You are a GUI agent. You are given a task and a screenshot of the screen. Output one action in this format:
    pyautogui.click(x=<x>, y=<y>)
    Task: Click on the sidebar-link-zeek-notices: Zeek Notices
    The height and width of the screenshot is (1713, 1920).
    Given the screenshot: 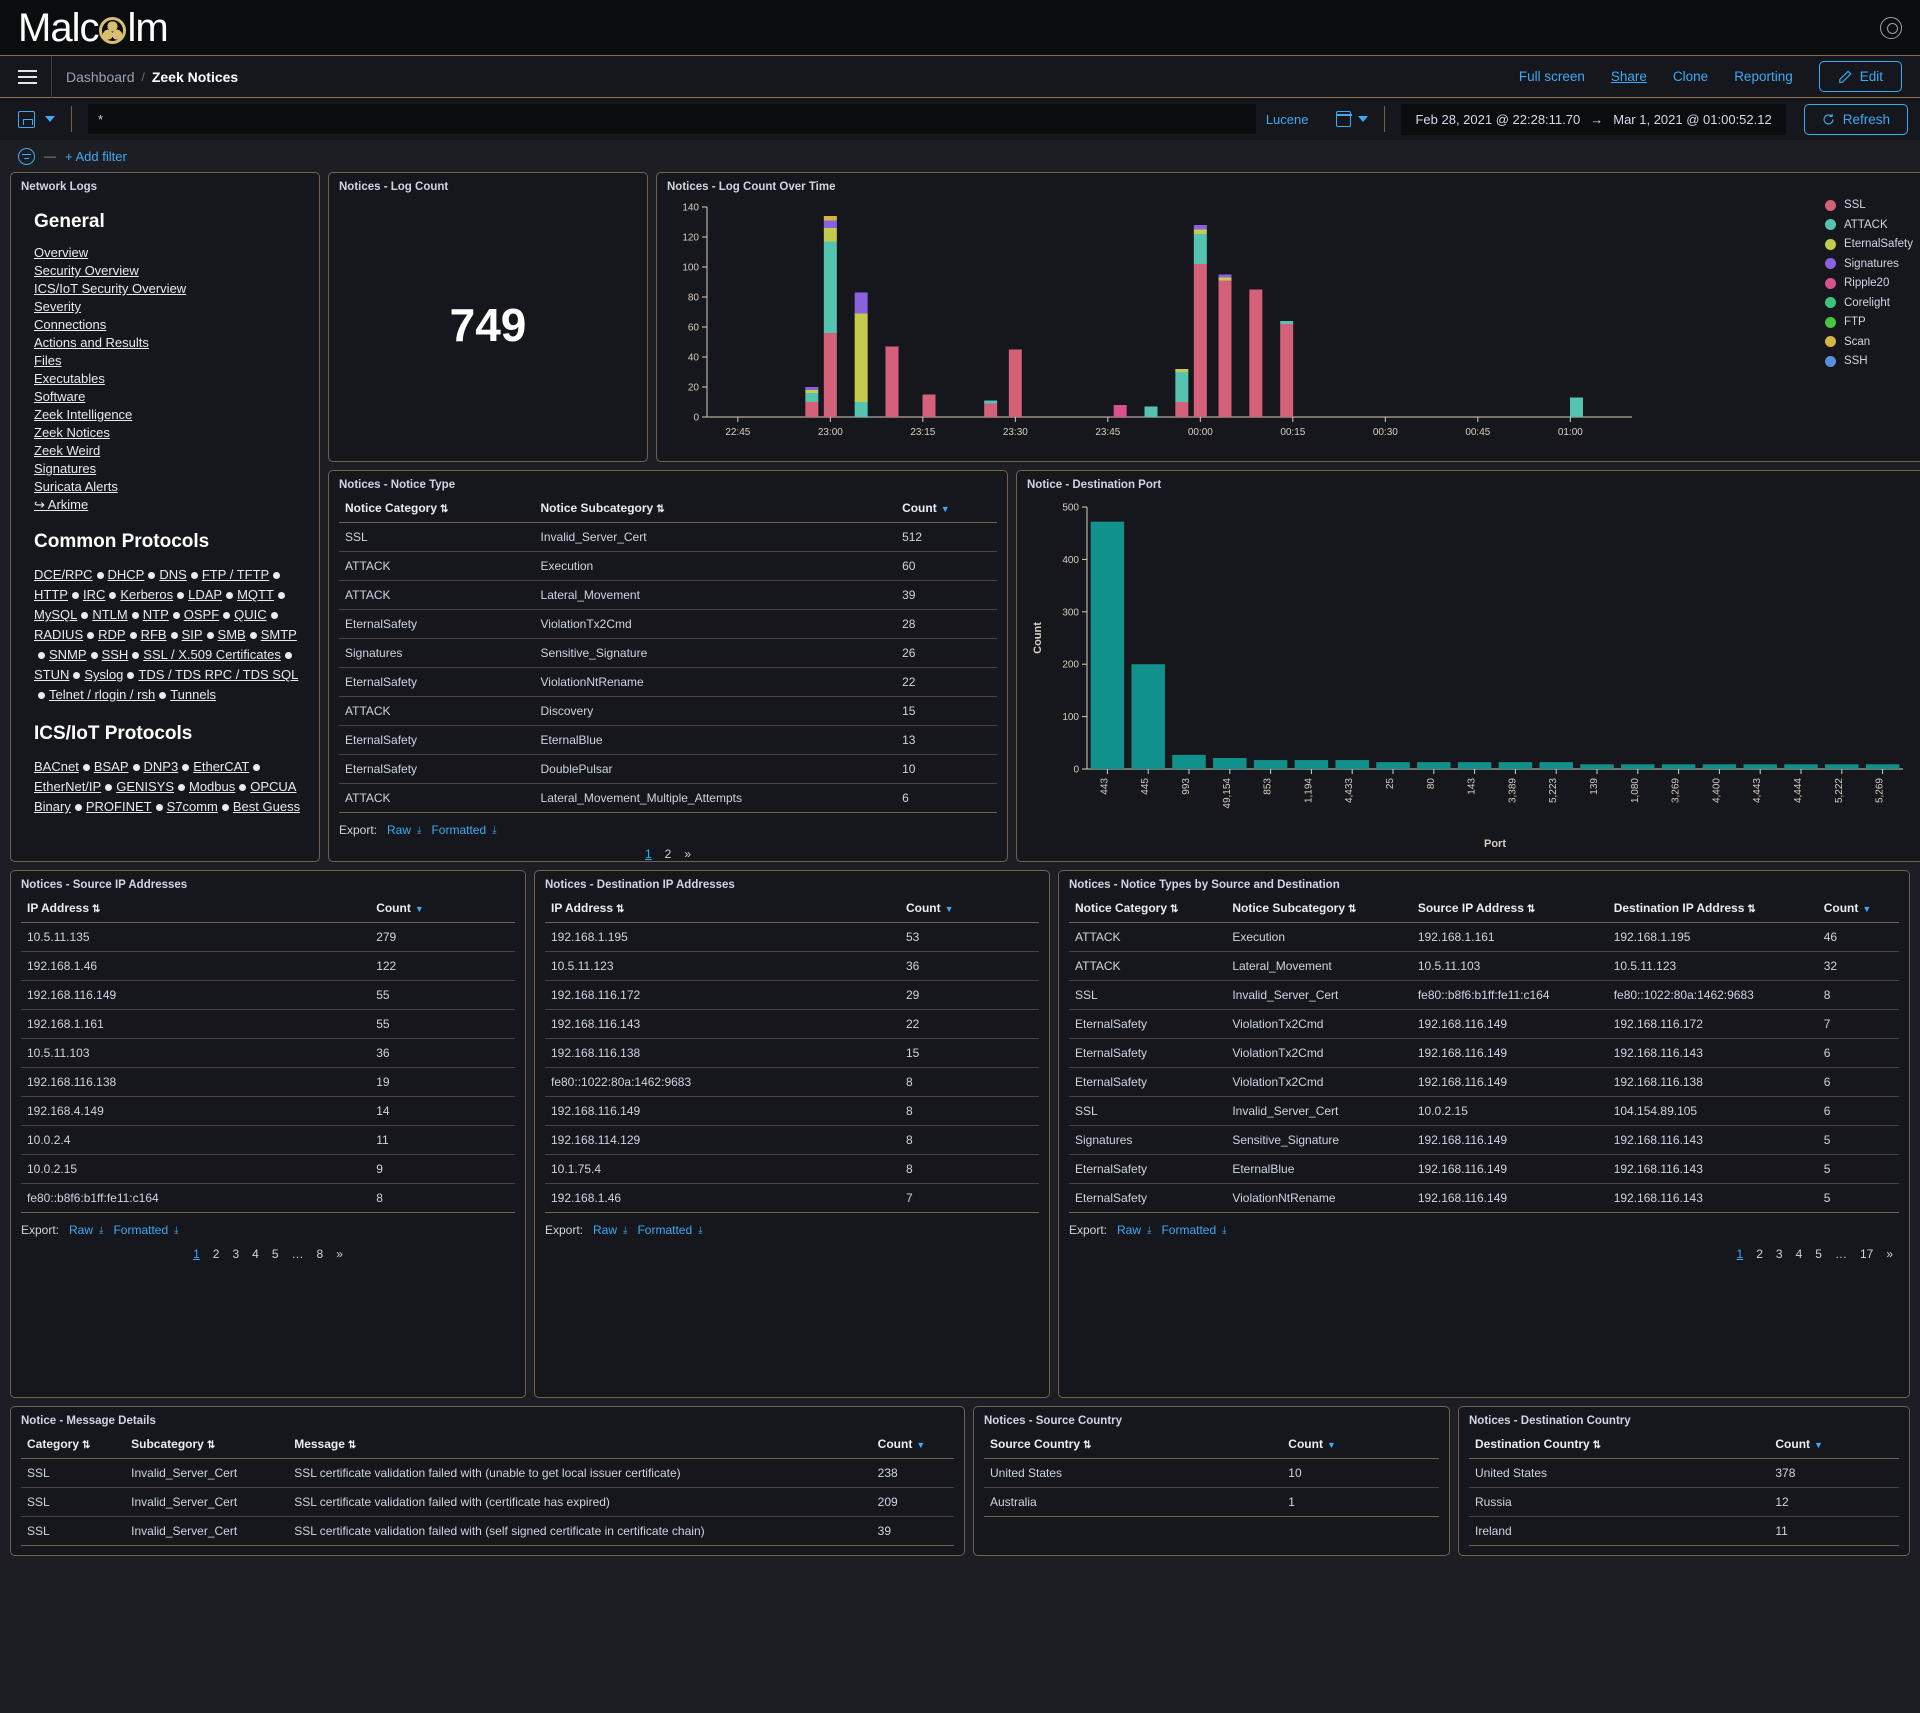 What is the action you would take?
    pyautogui.click(x=171, y=432)
    